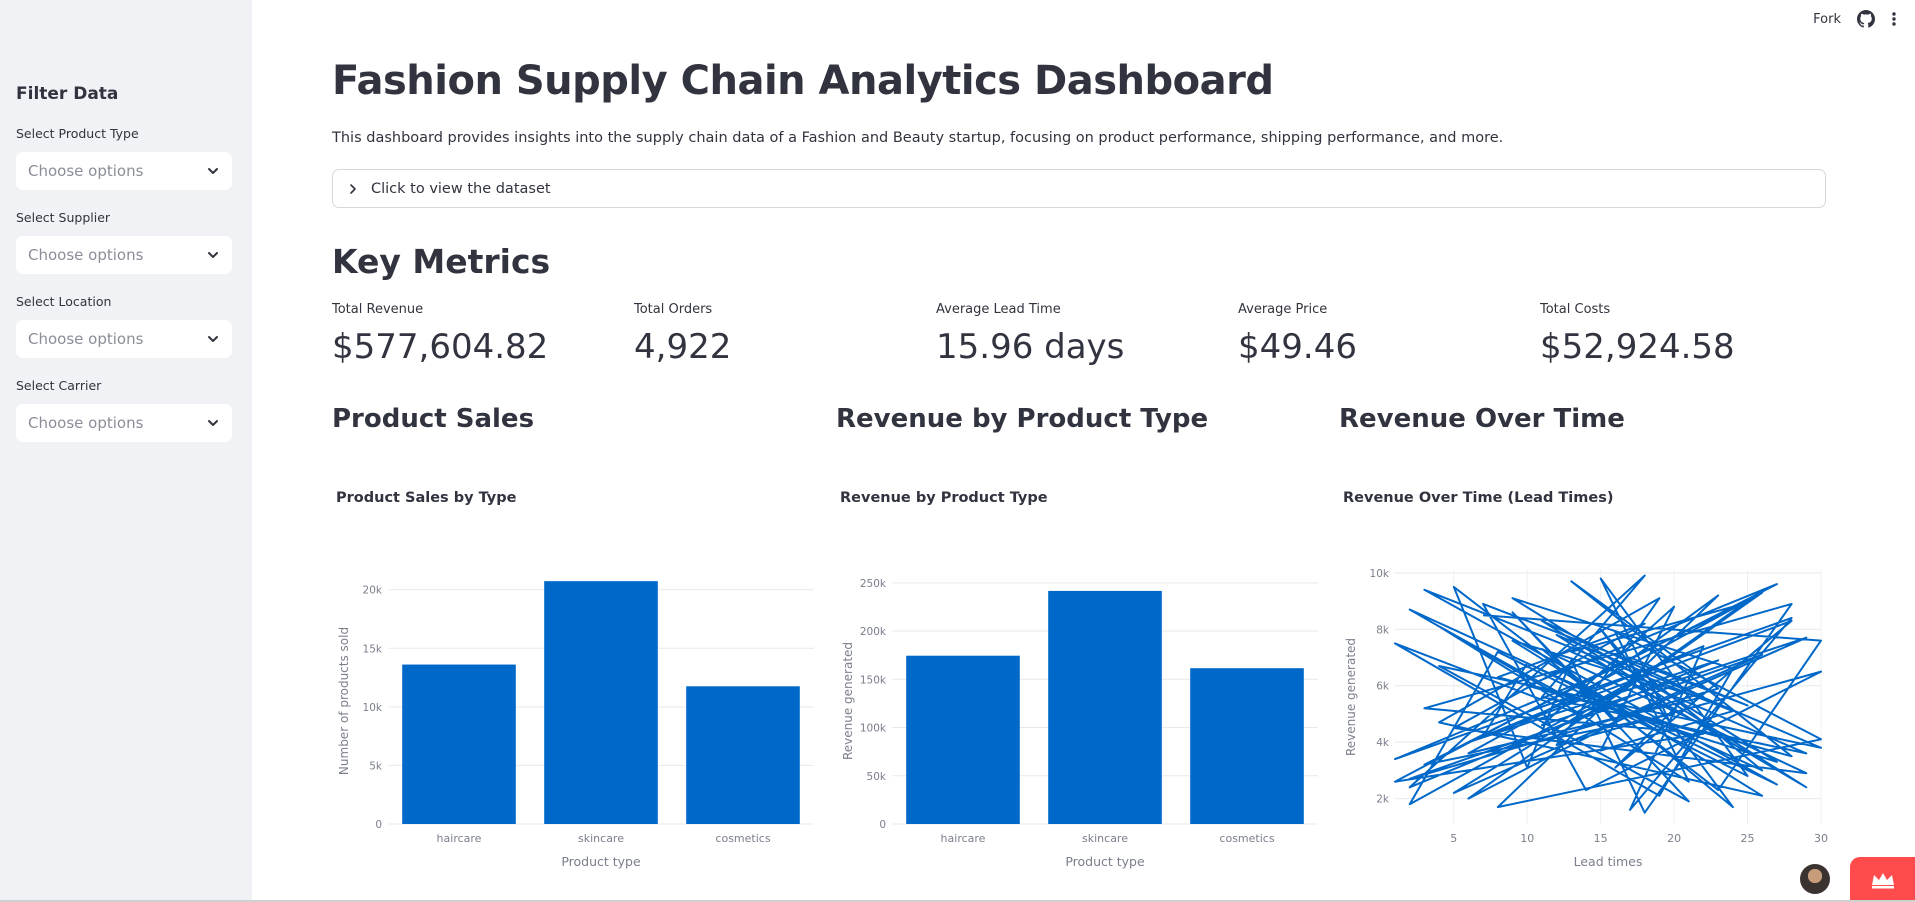 Image resolution: width=1915 pixels, height=902 pixels. What do you see at coordinates (873, 632) in the screenshot?
I see `y-tick-label: 200k` at bounding box center [873, 632].